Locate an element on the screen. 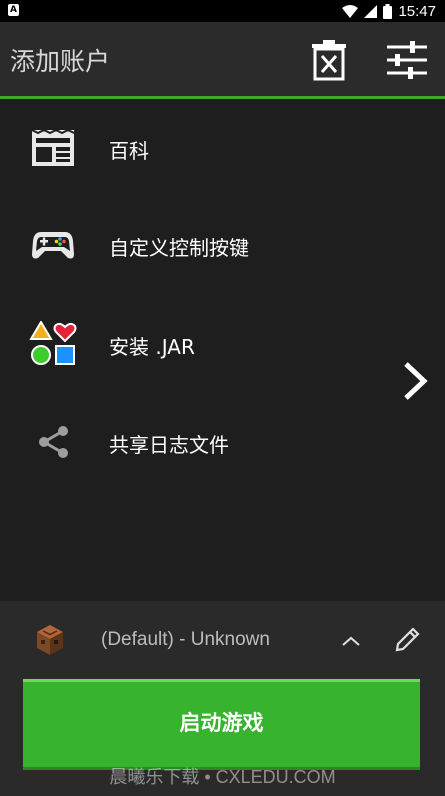 Image resolution: width=445 pixels, height=796 pixels. chevron-up-icon is located at coordinates (351, 641).